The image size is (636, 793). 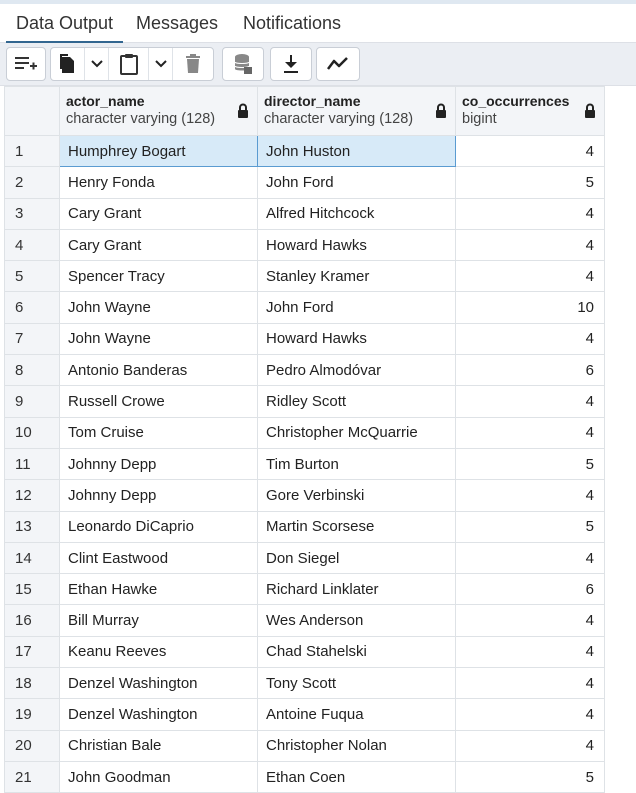 What do you see at coordinates (32, 652) in the screenshot?
I see `row-number: 17` at bounding box center [32, 652].